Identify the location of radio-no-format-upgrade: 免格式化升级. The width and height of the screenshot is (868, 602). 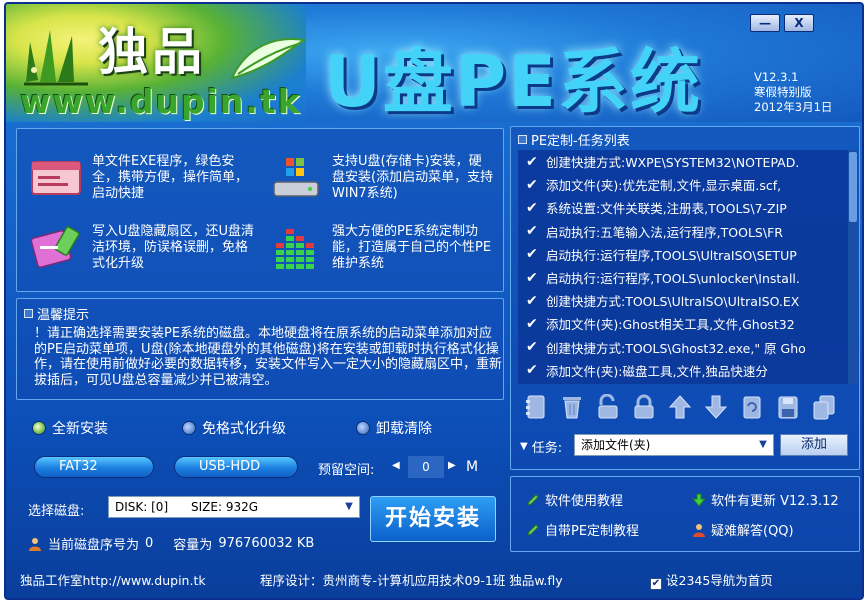
(234, 428).